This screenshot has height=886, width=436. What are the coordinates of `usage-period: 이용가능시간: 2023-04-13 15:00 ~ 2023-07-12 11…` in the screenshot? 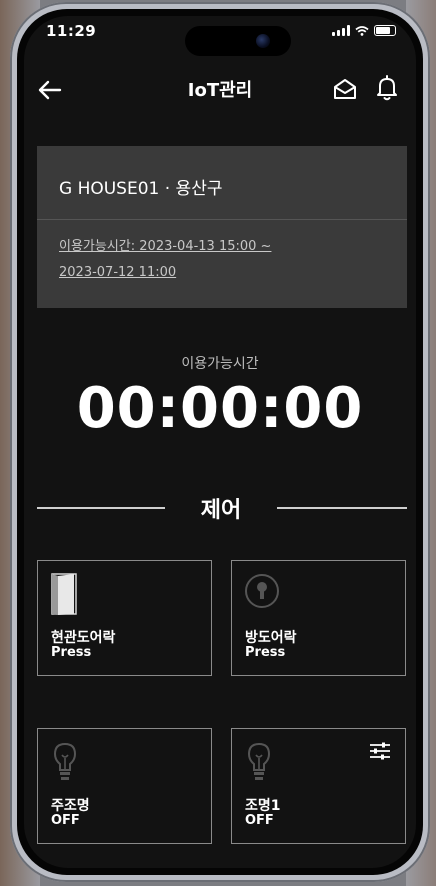 It's located at (209, 260).